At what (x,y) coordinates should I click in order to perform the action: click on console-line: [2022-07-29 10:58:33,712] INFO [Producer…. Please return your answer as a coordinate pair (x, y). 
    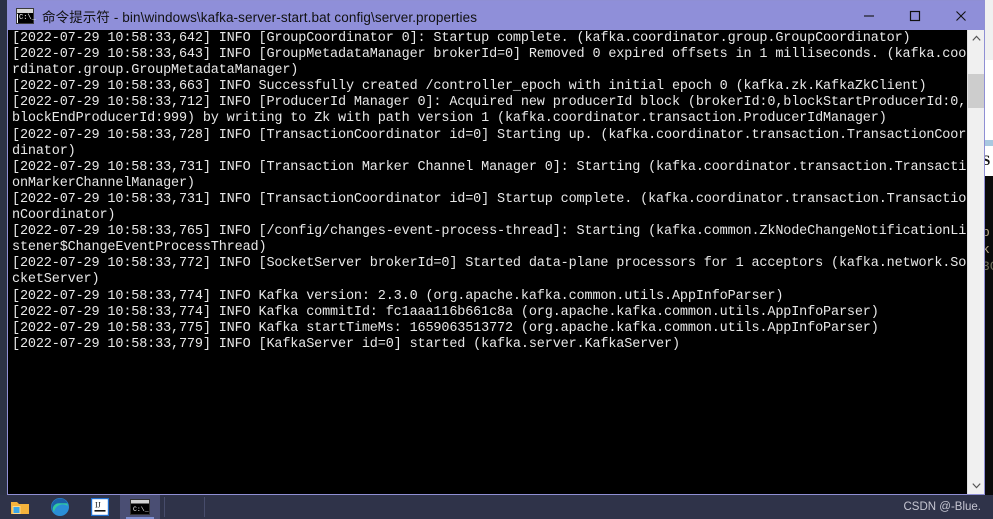
    Looking at the image, I should click on (489, 103).